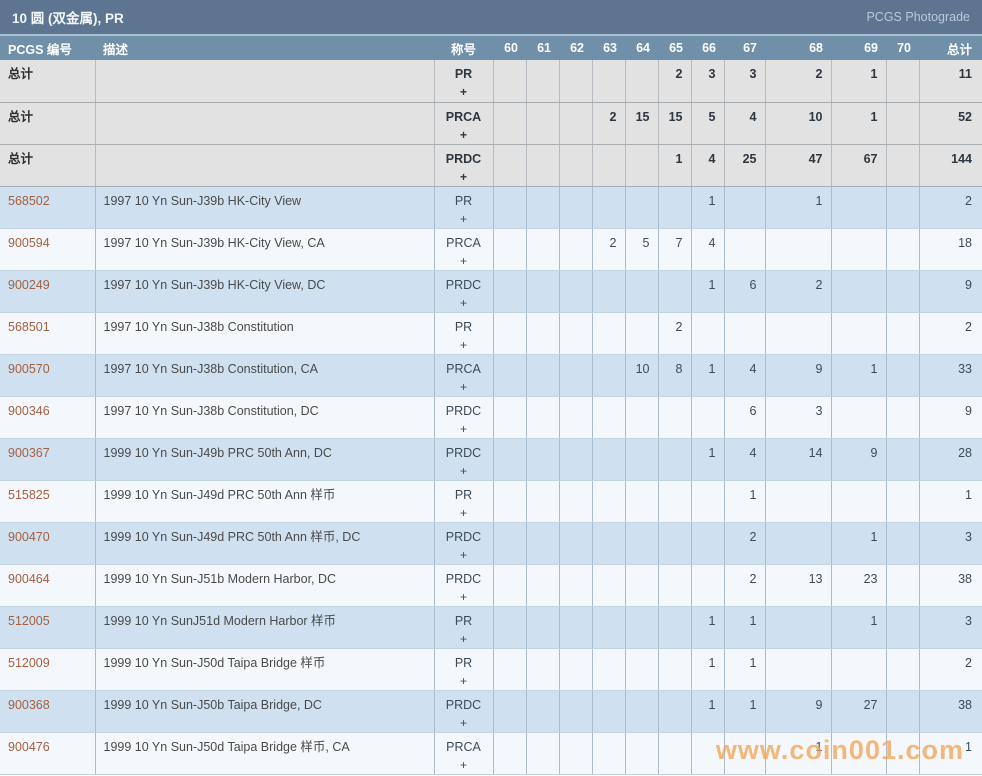  I want to click on pcgs-number-link: 900570, so click(29, 369).